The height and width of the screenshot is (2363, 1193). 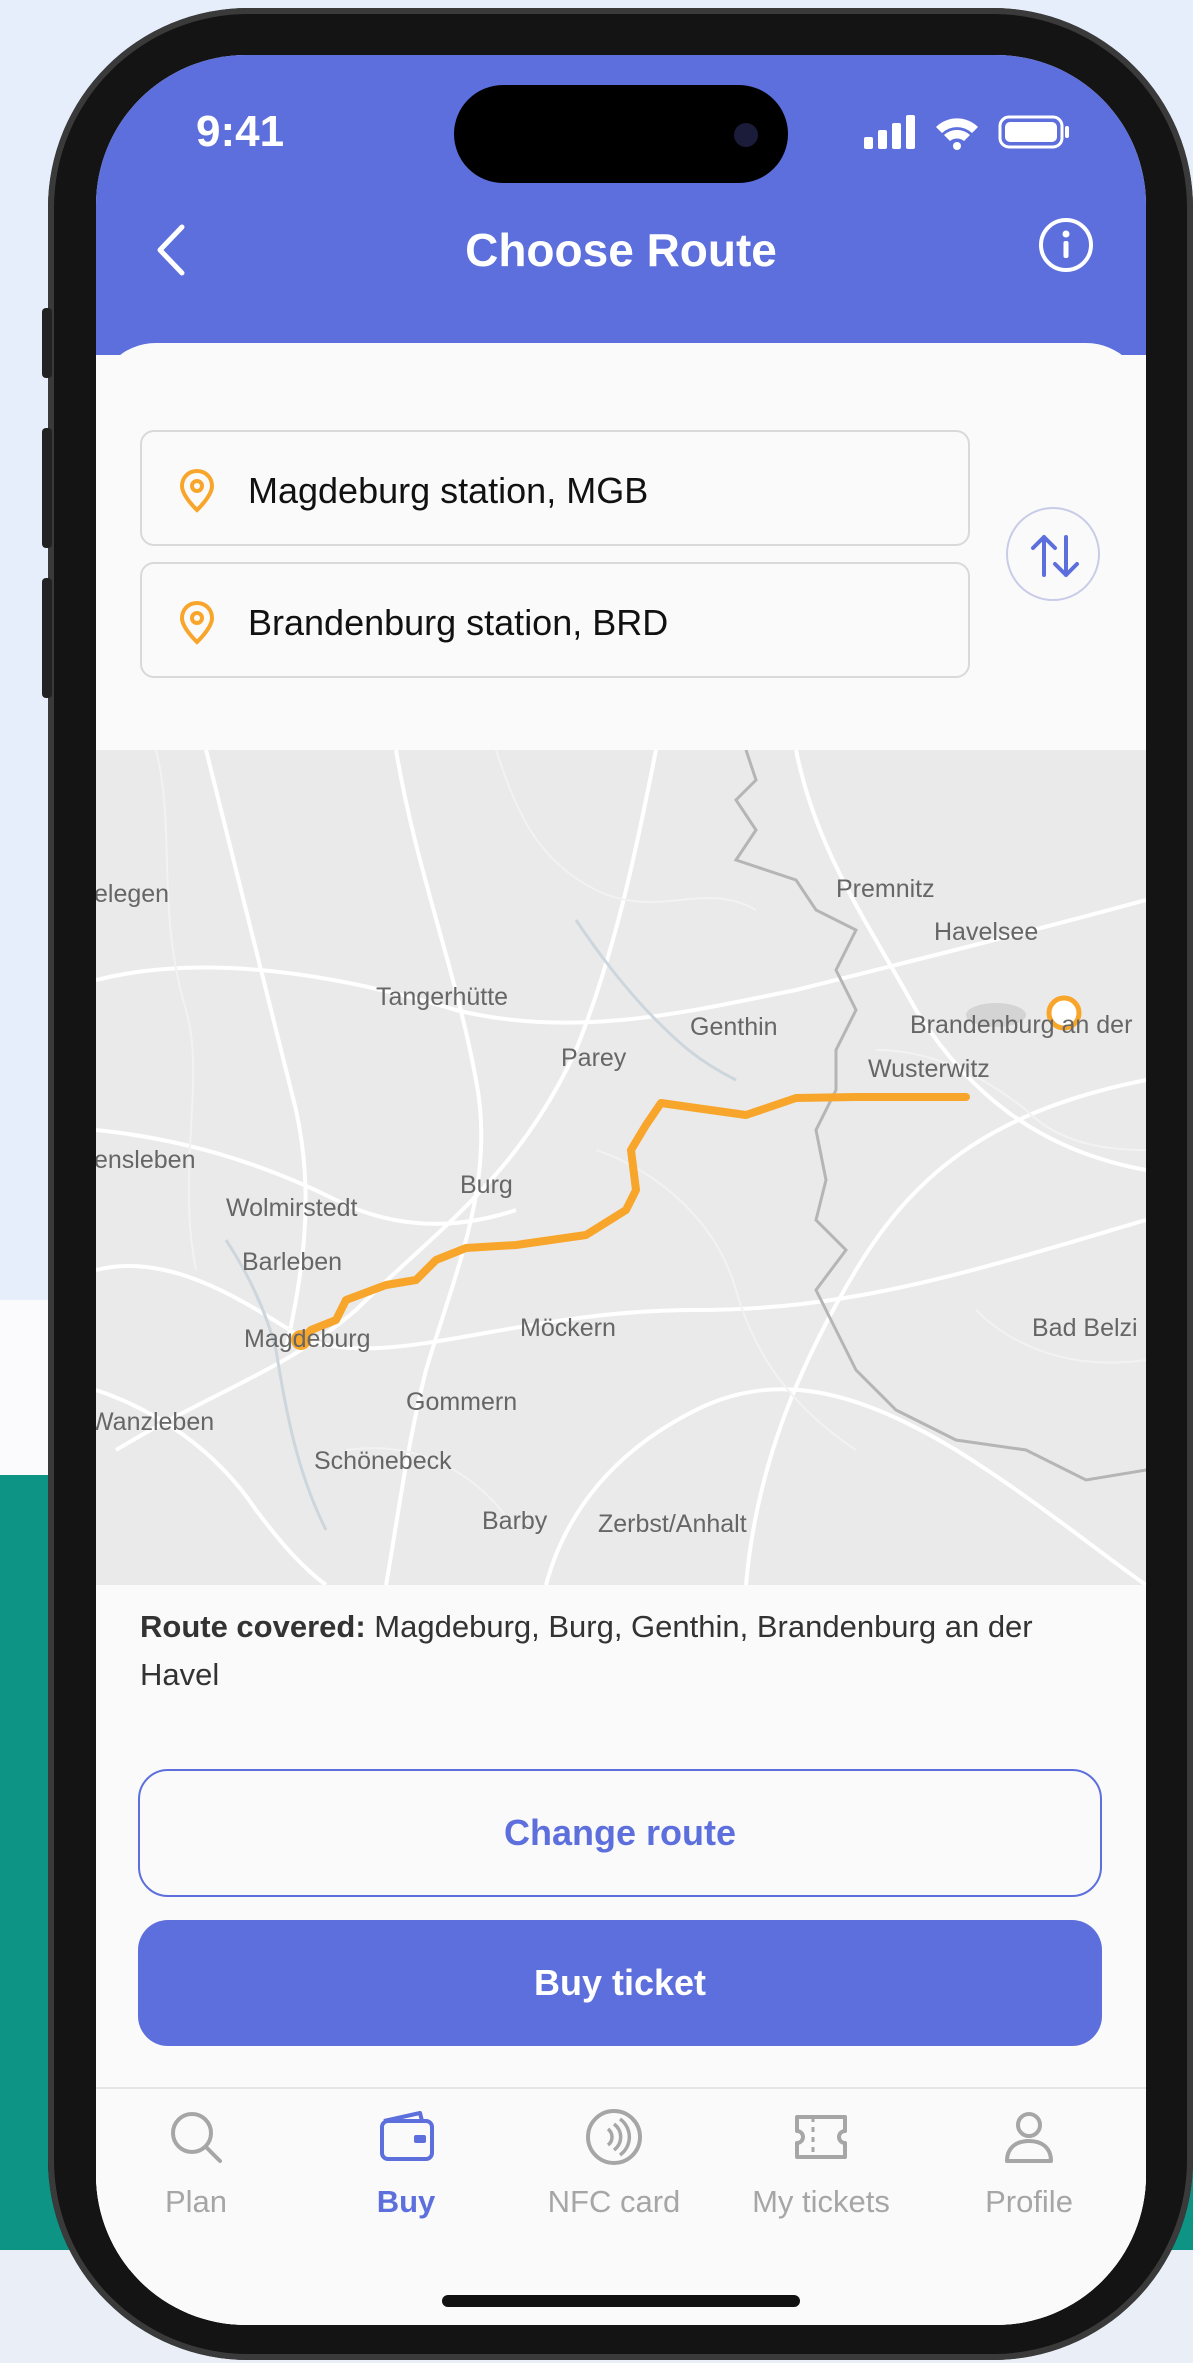 What do you see at coordinates (292, 1208) in the screenshot?
I see `map-label-wolmirstedt: Wolmirstedt` at bounding box center [292, 1208].